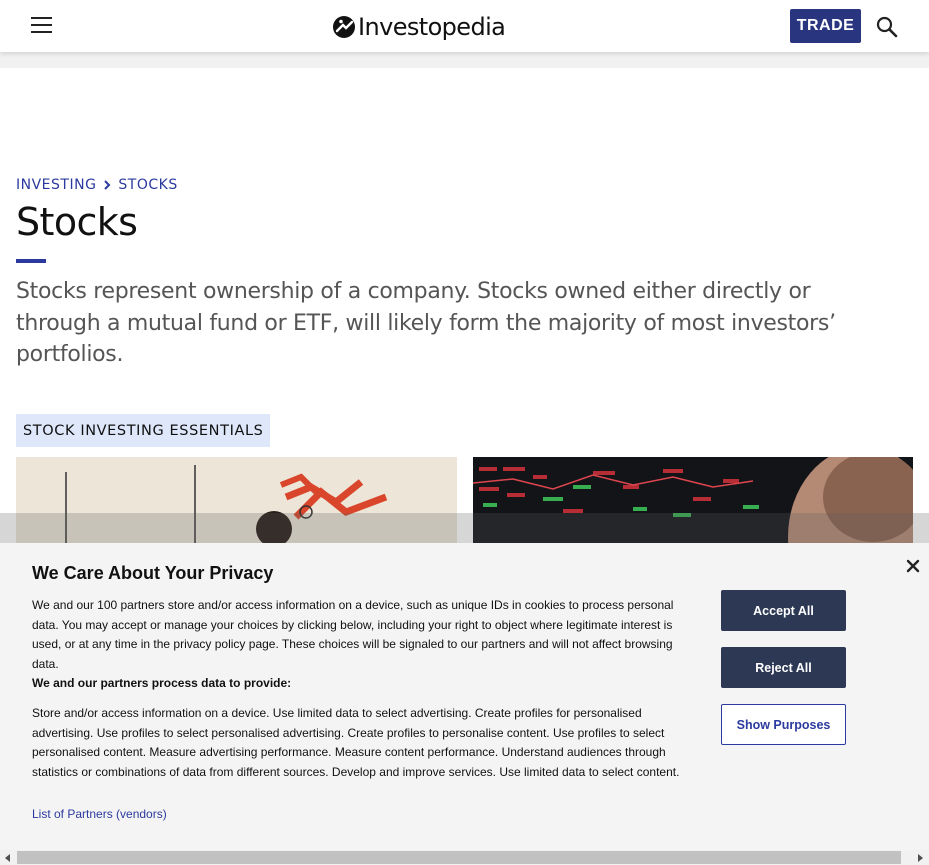  Describe the element at coordinates (97, 185) in the screenshot. I see `breadcrumb: INVESTING STOCKS` at that location.